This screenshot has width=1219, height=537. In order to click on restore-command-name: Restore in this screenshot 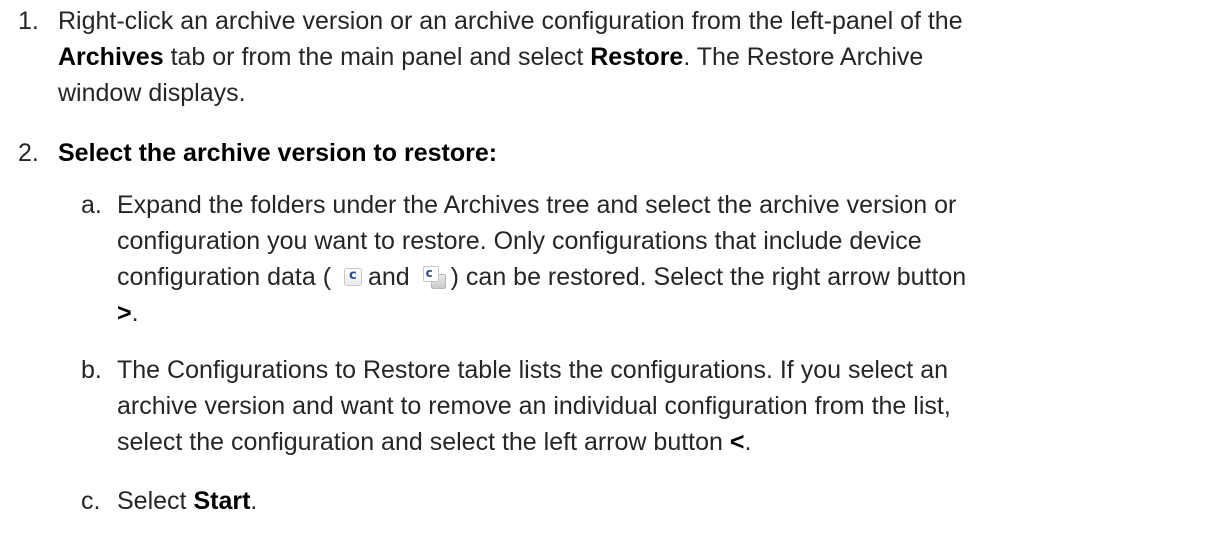, I will do `click(637, 57)`.